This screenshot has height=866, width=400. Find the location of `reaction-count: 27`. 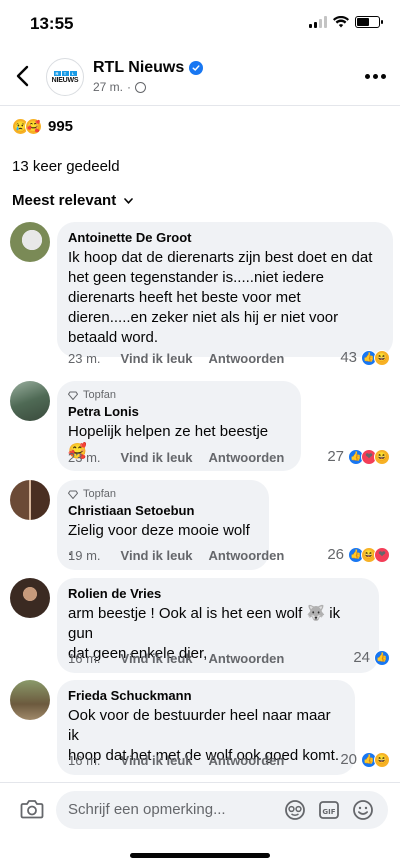

reaction-count: 27 is located at coordinates (335, 456).